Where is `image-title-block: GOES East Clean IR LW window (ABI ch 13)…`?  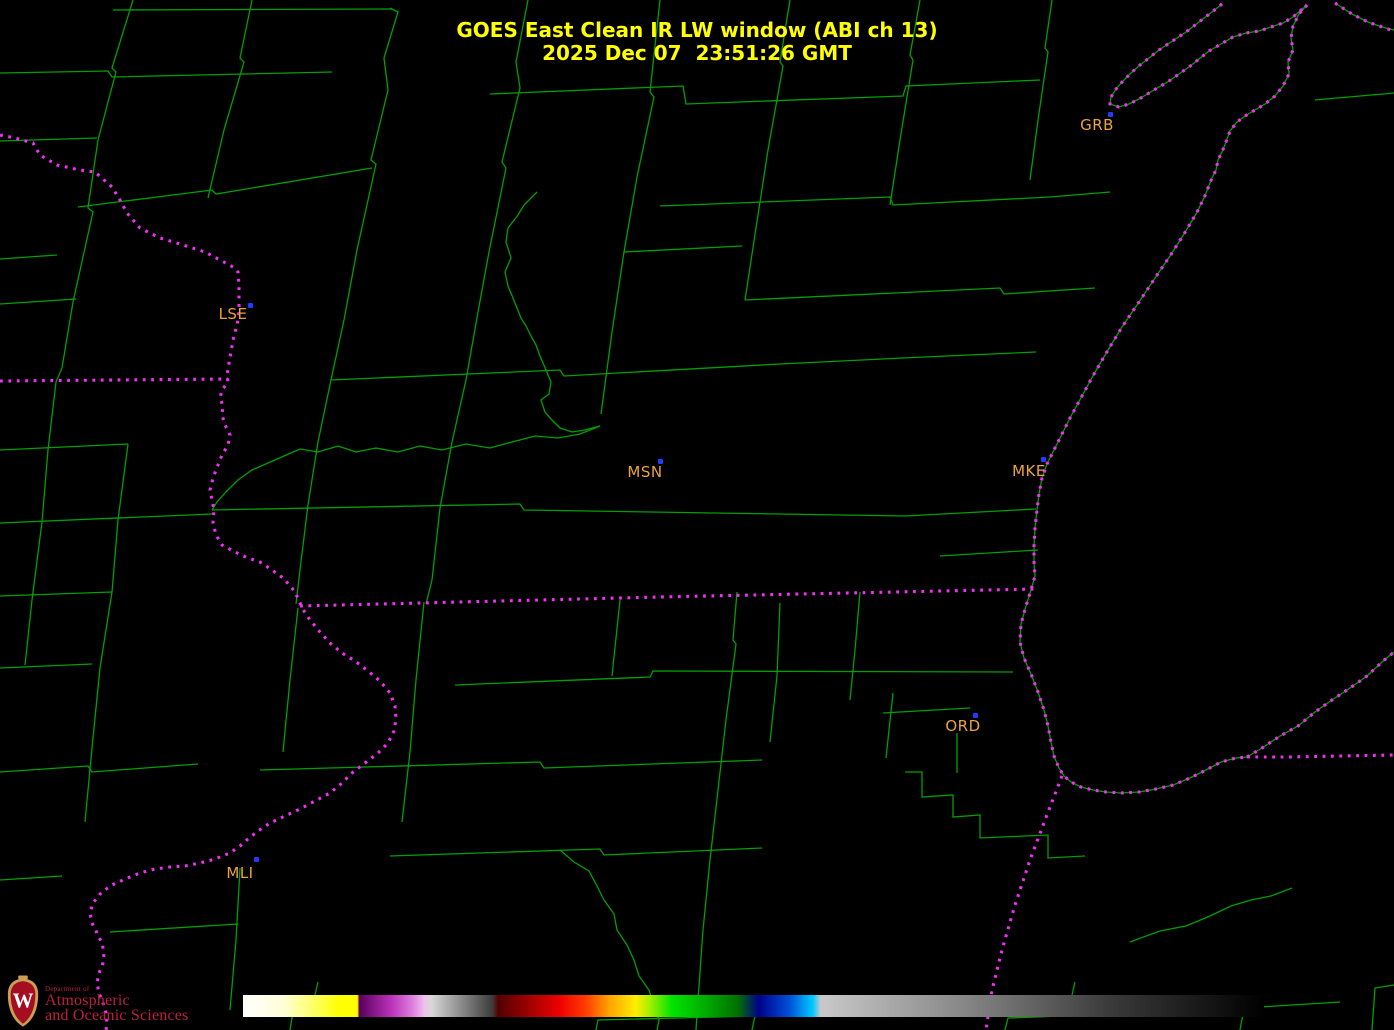 image-title-block: GOES East Clean IR LW window (ABI ch 13)… is located at coordinates (697, 42).